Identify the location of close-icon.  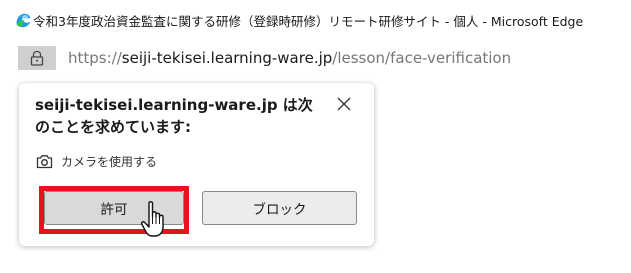
(344, 104).